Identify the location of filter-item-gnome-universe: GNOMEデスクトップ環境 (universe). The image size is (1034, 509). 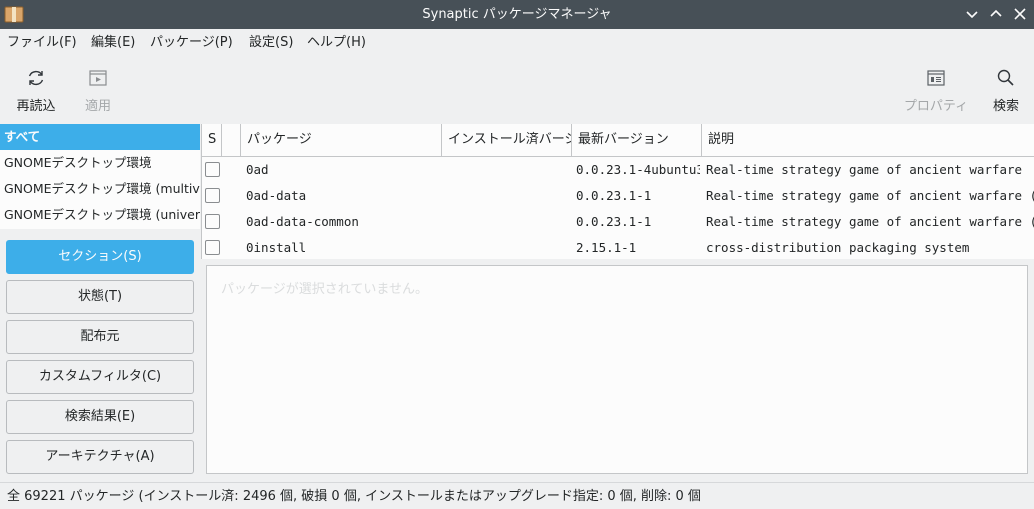
(100, 215).